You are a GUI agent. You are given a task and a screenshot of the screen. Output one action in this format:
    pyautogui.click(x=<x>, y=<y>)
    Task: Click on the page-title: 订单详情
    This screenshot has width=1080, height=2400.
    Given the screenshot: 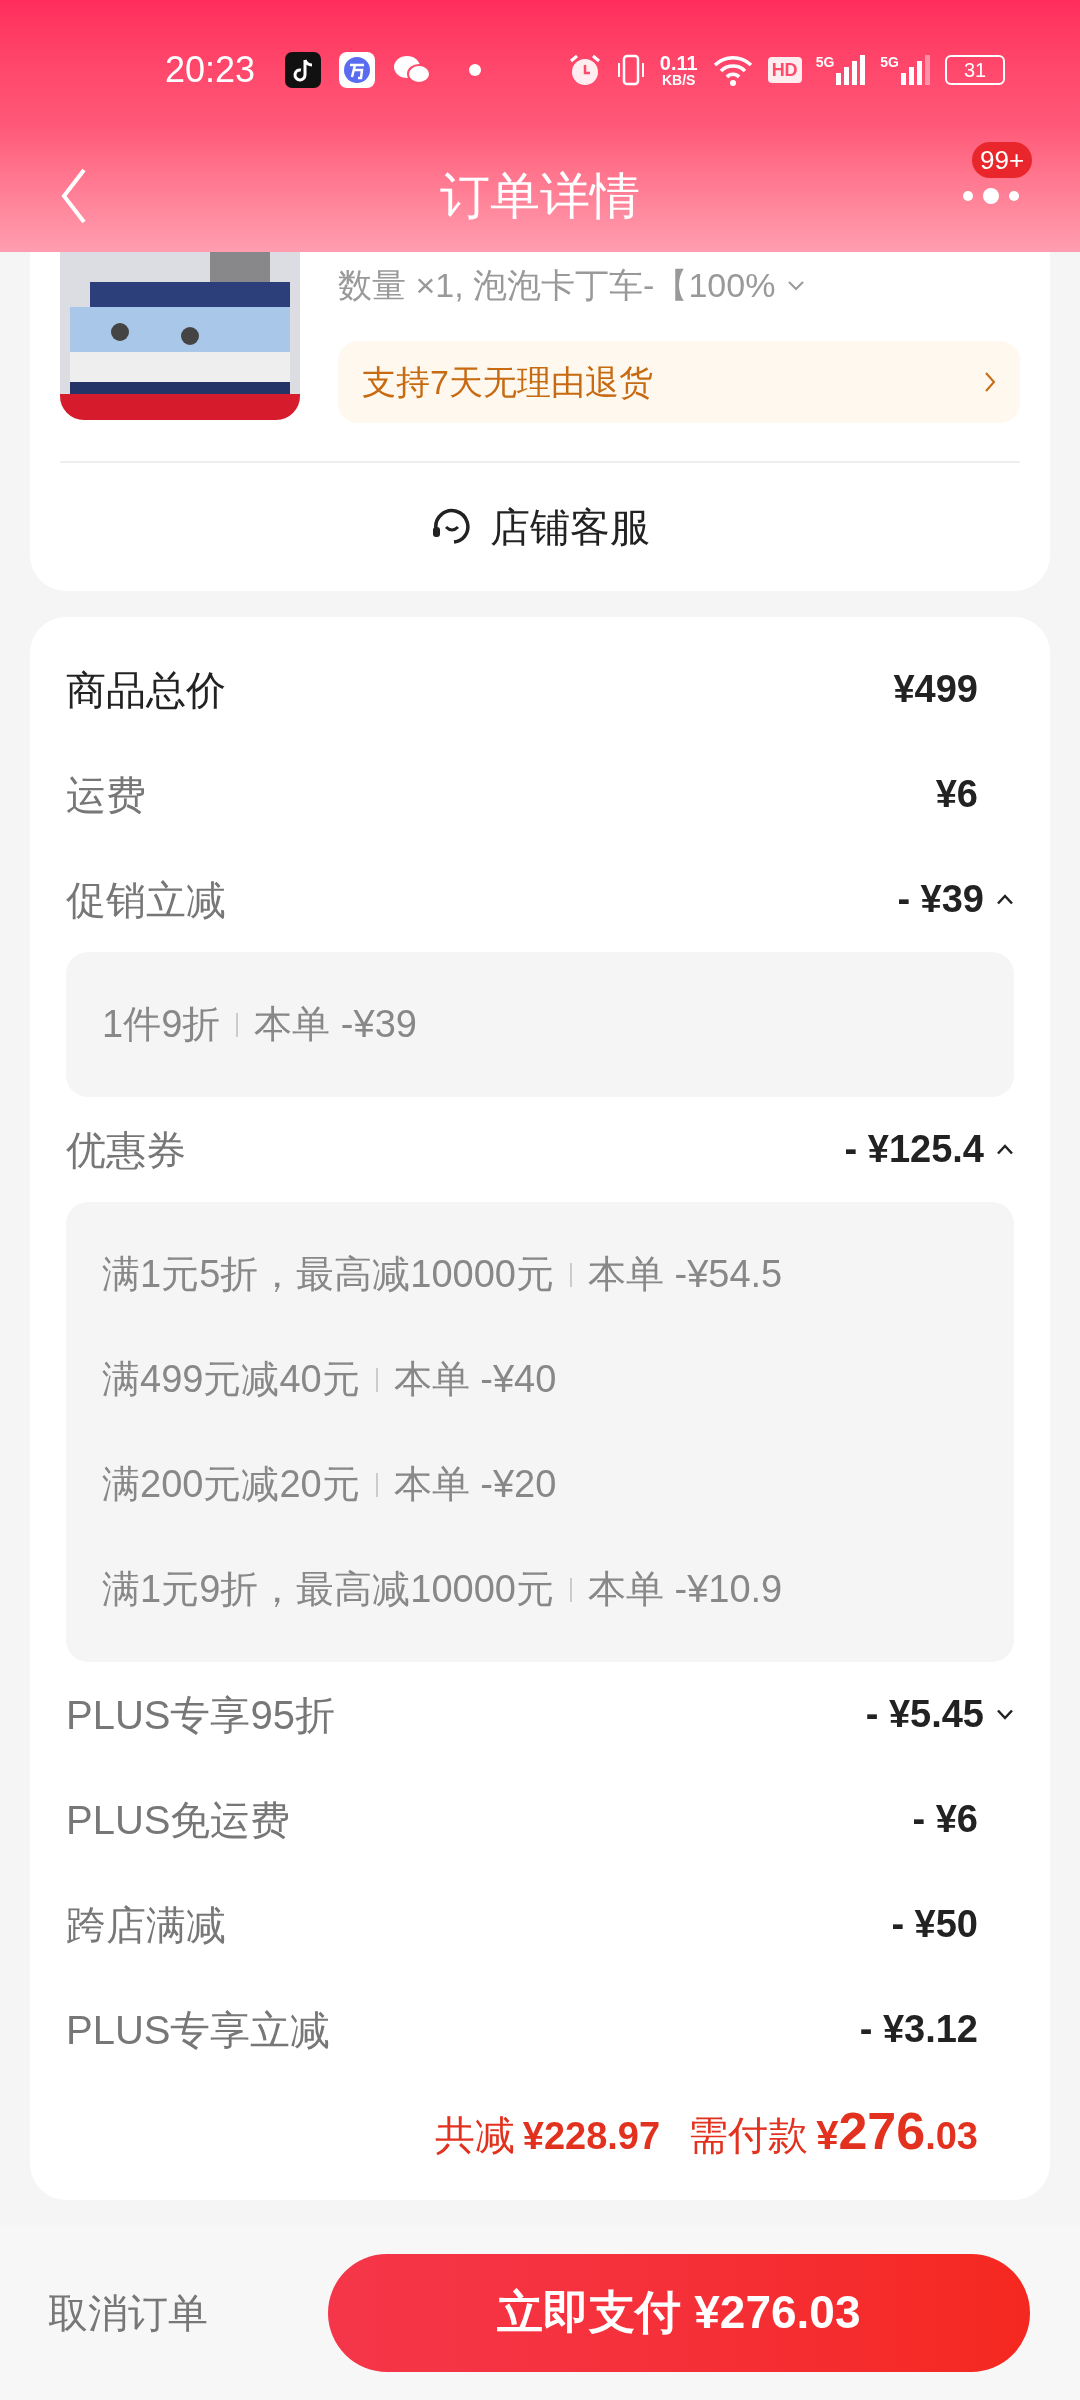 What is the action you would take?
    pyautogui.click(x=540, y=196)
    